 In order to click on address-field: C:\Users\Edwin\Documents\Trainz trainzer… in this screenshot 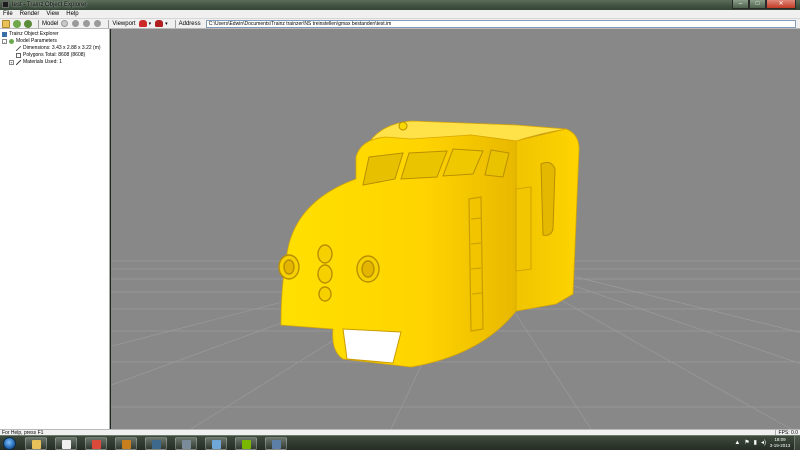, I will do `click(500, 23)`.